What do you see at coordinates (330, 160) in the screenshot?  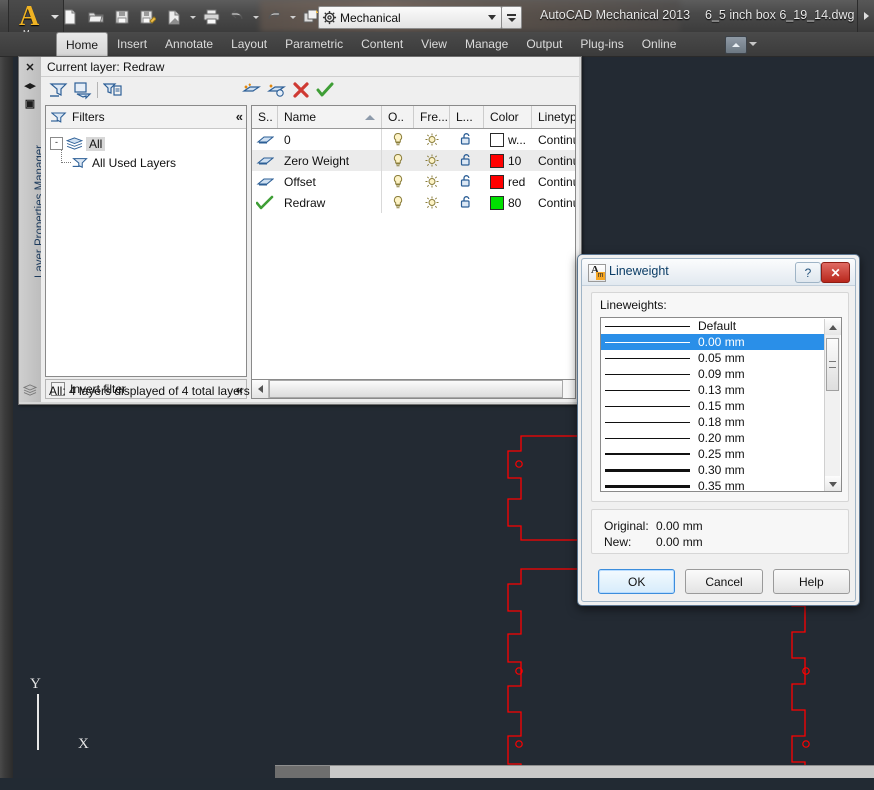 I see `cell-name: Zero Weight` at bounding box center [330, 160].